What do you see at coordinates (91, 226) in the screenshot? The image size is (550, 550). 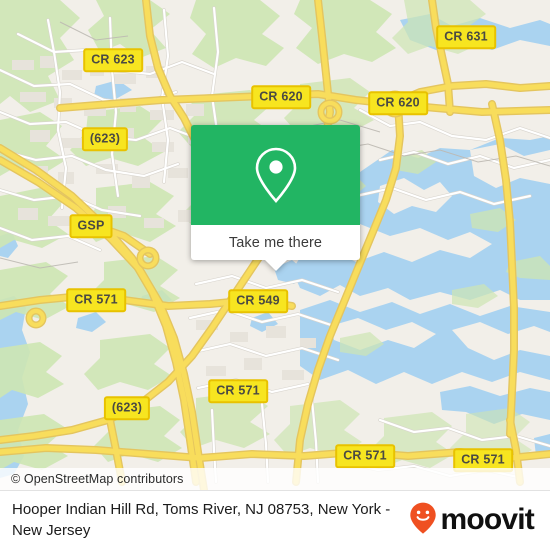 I see `road-shield: GSP` at bounding box center [91, 226].